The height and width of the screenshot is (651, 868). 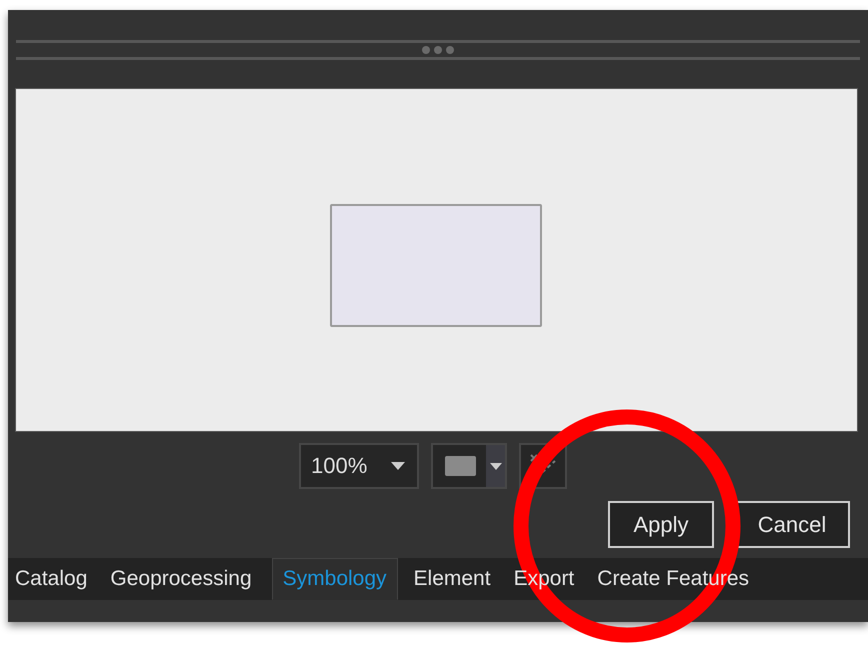 What do you see at coordinates (53, 579) in the screenshot?
I see `panel-tab: Catalog` at bounding box center [53, 579].